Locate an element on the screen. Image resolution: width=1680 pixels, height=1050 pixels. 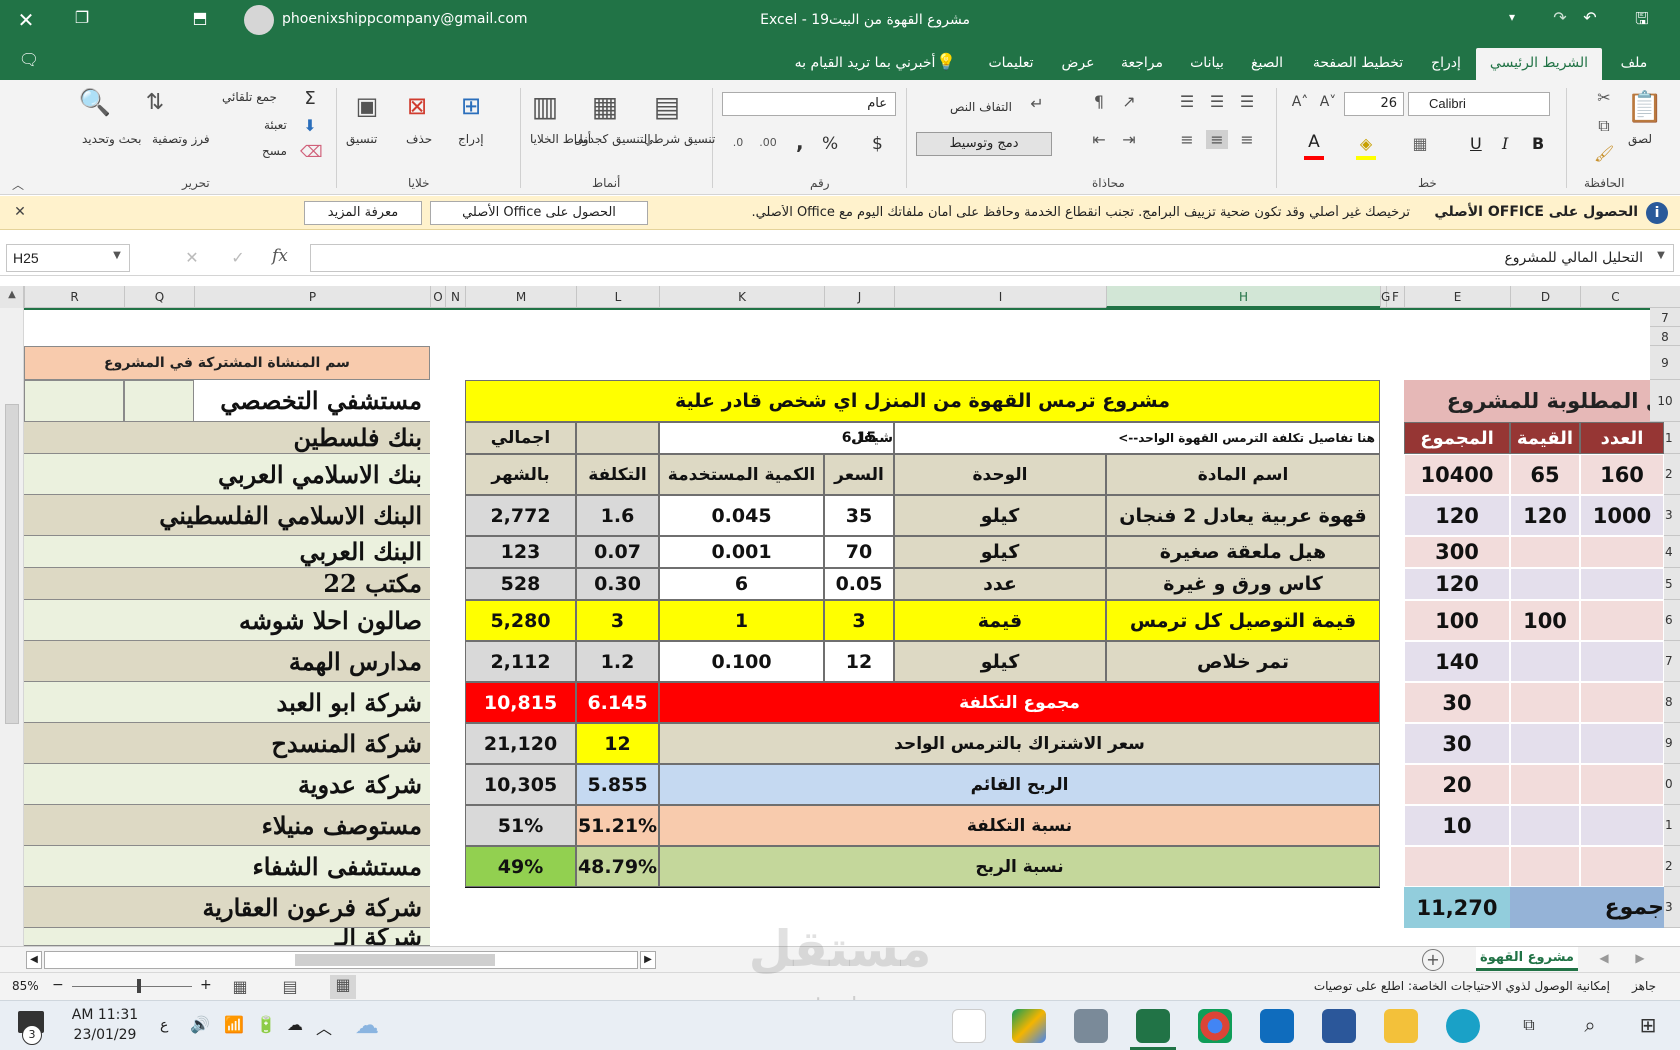
col-header-Q: Q is located at coordinates (159, 297).